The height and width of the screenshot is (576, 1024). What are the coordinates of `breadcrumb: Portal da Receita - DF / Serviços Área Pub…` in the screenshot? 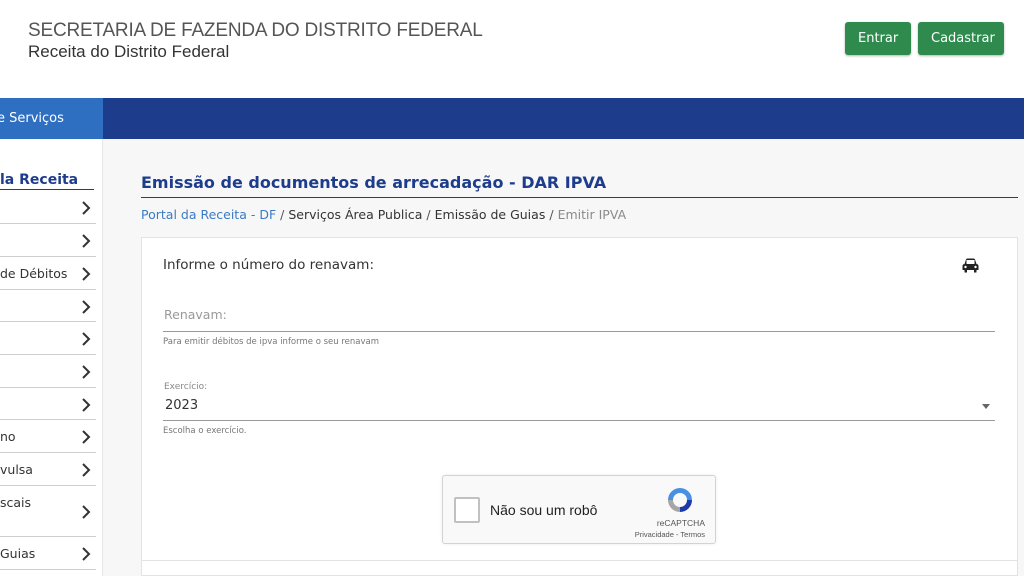 It's located at (383, 214).